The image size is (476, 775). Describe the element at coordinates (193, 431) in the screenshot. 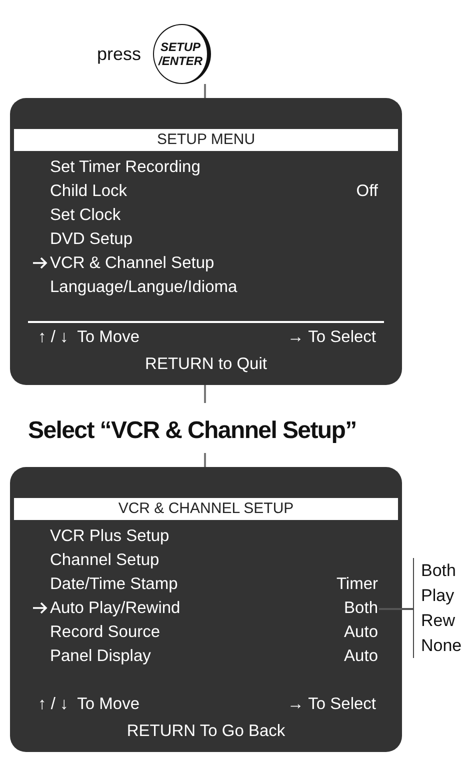

I see `step-caption: Select “VCR & Channel Setup”` at that location.